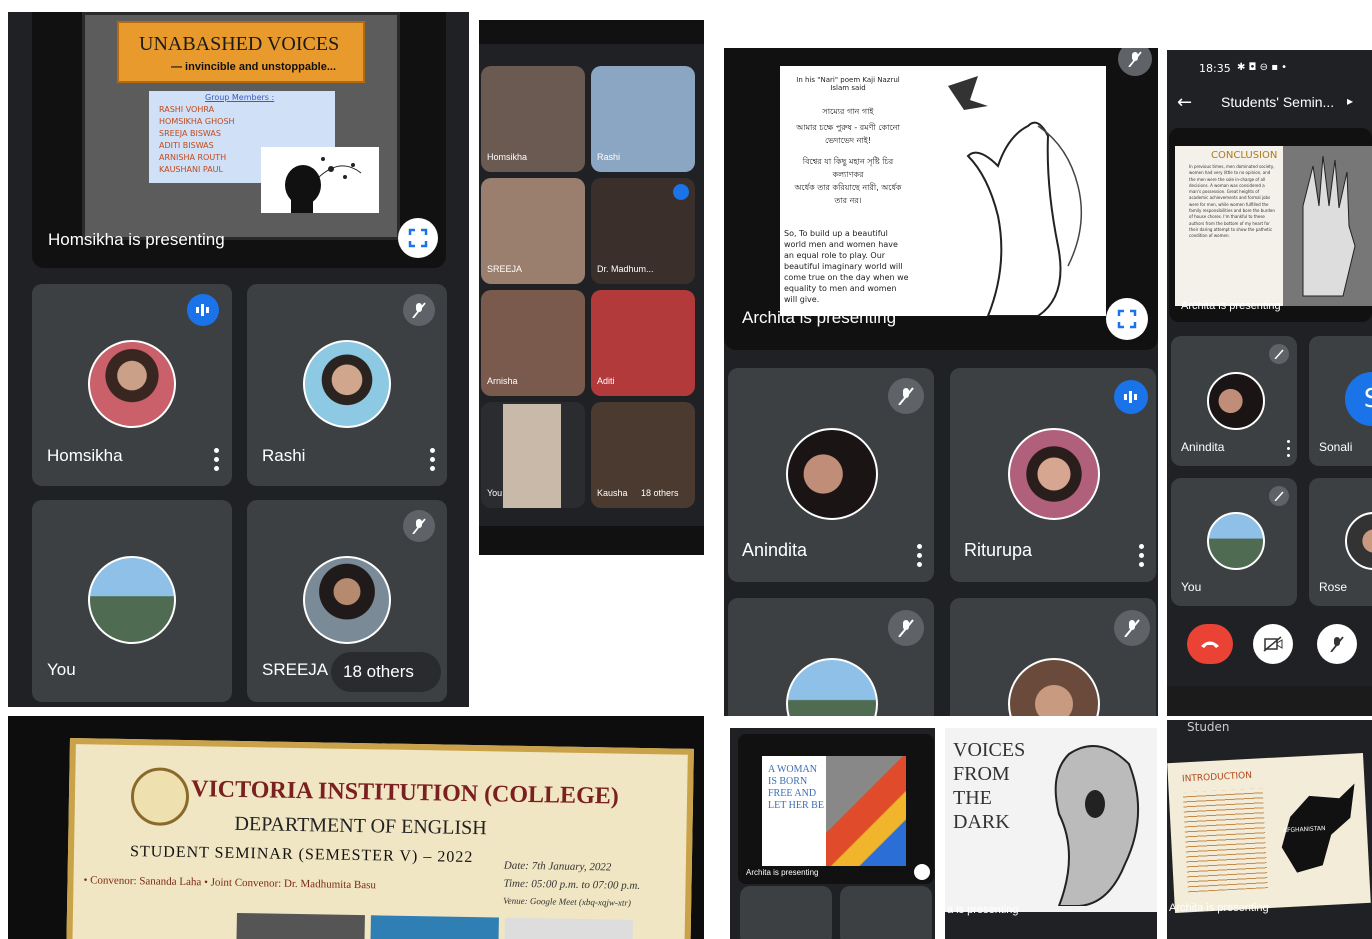  Describe the element at coordinates (404, 793) in the screenshot. I see `college-name: VICTORIA INSTITUTION (COLLEGE)` at that location.